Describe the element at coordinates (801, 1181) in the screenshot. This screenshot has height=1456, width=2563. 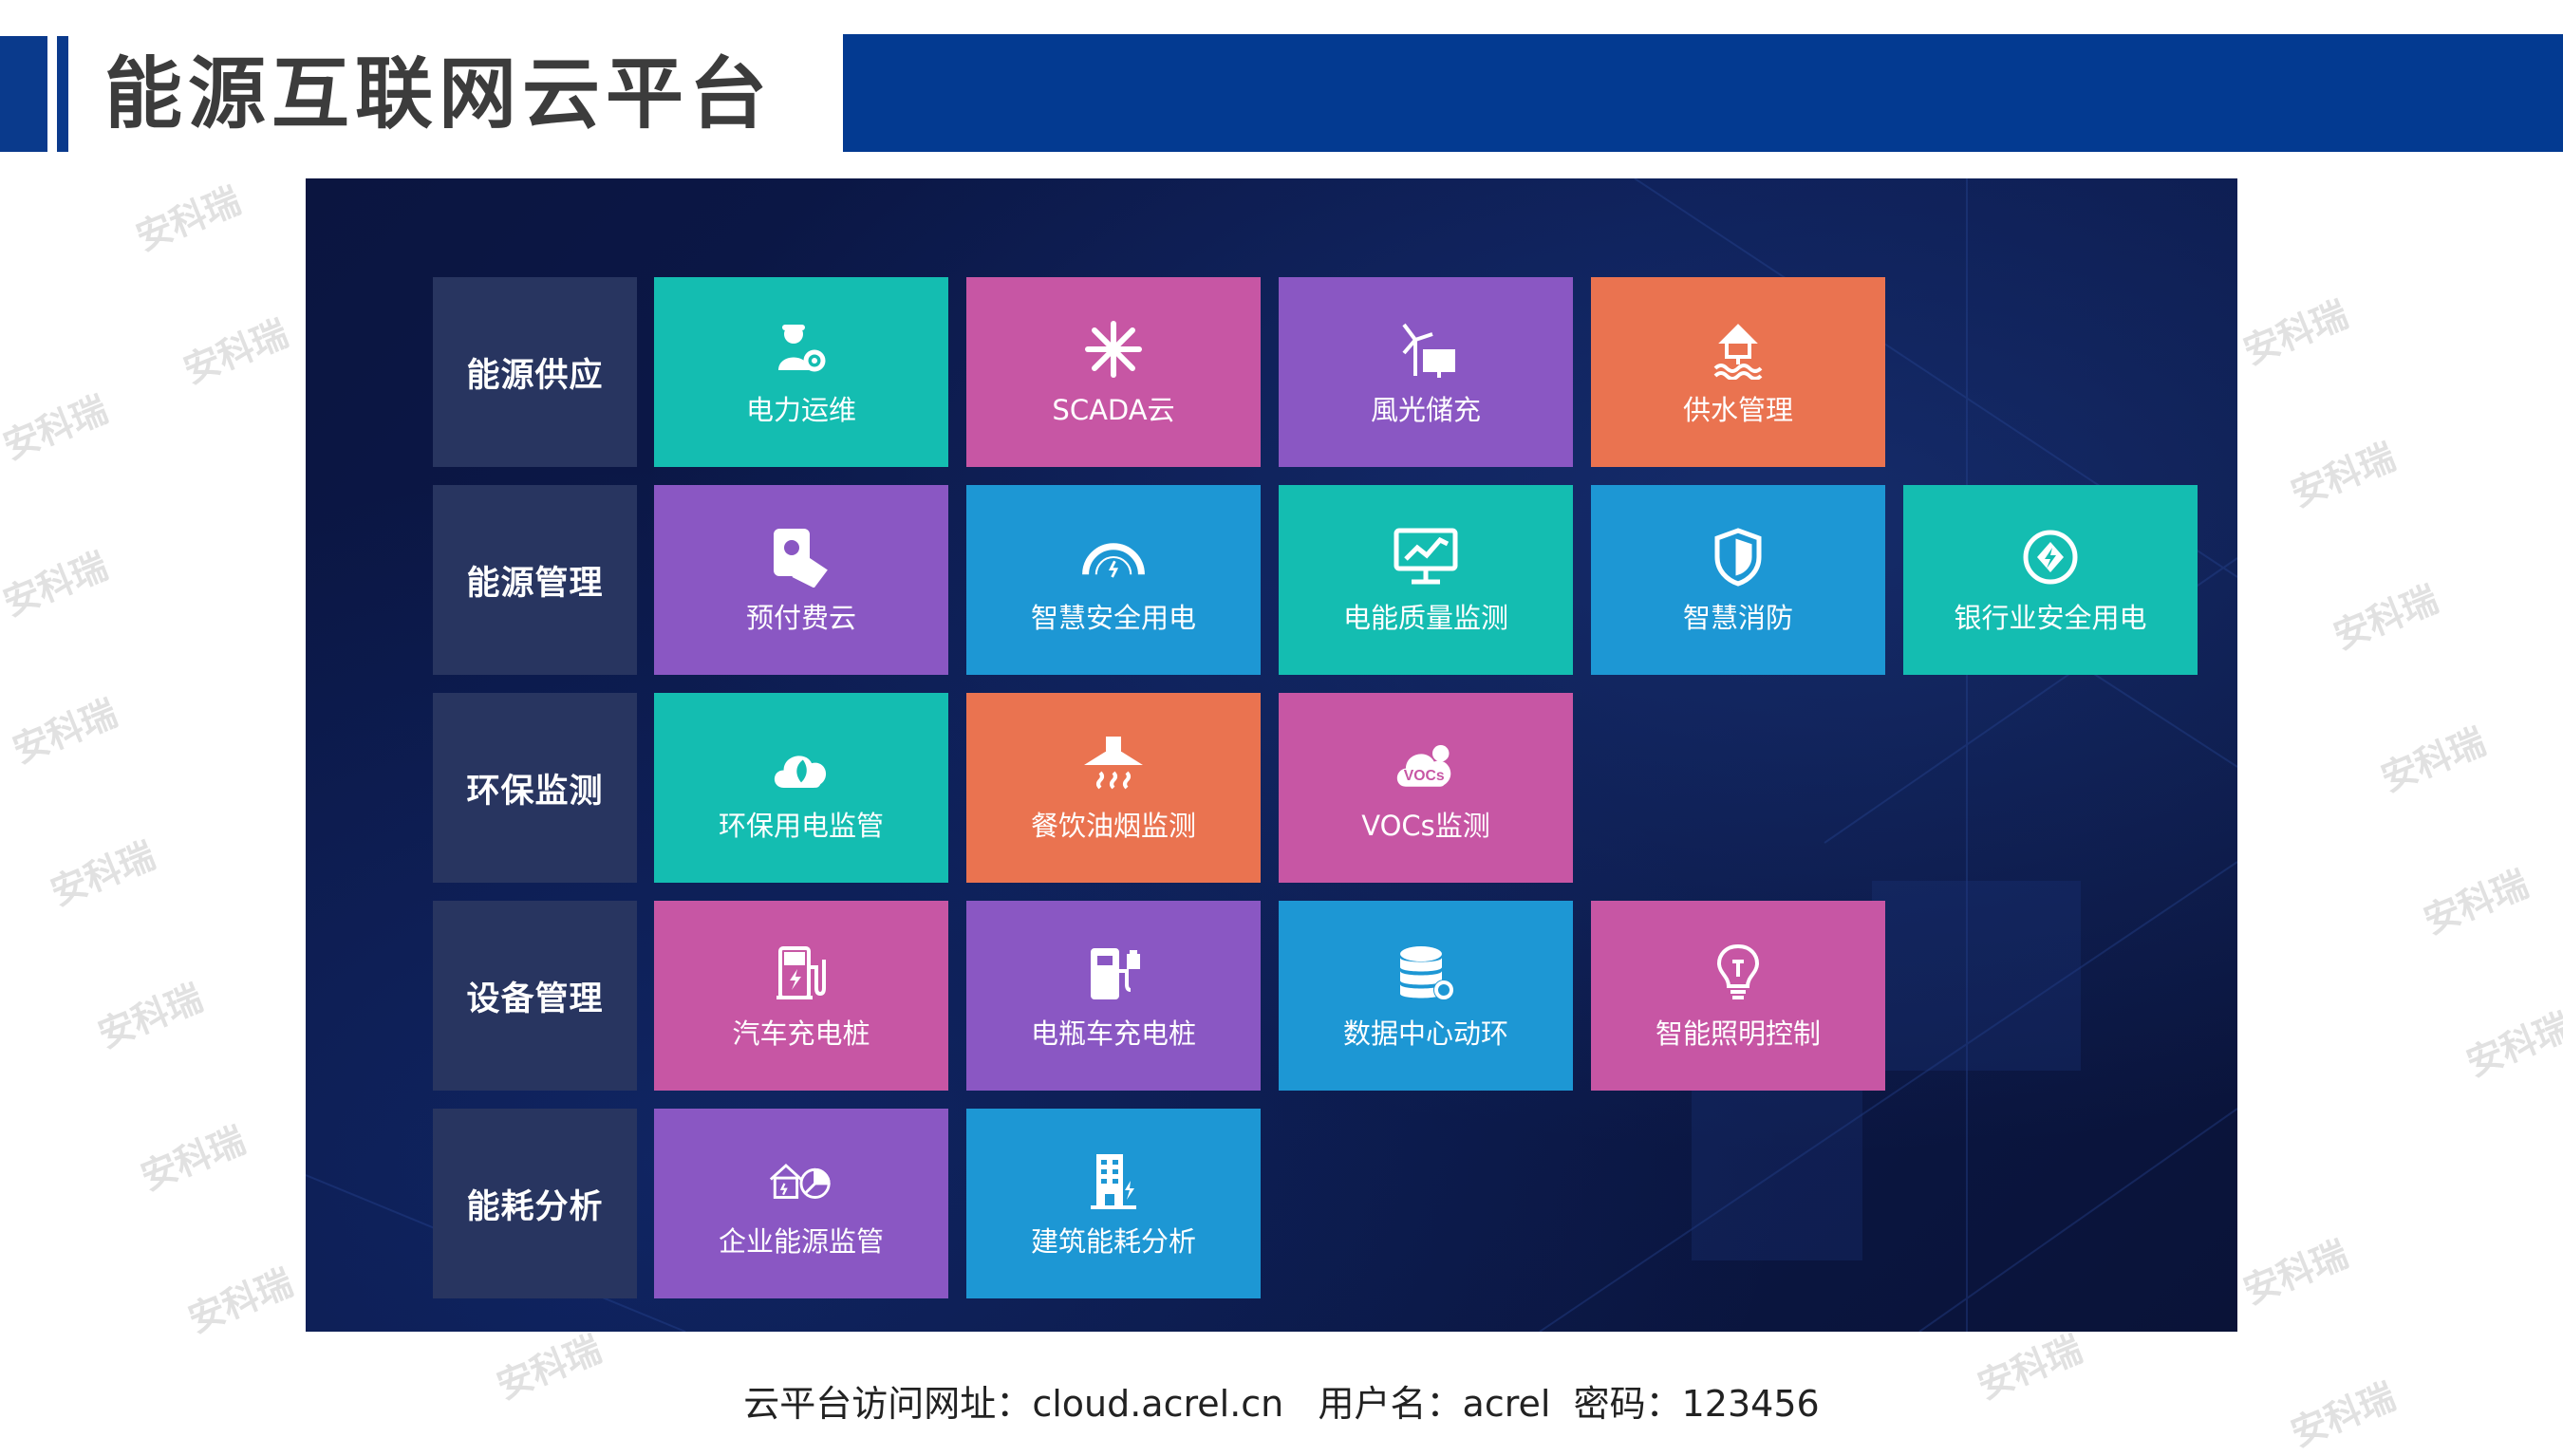
I see `house-pie-icon` at that location.